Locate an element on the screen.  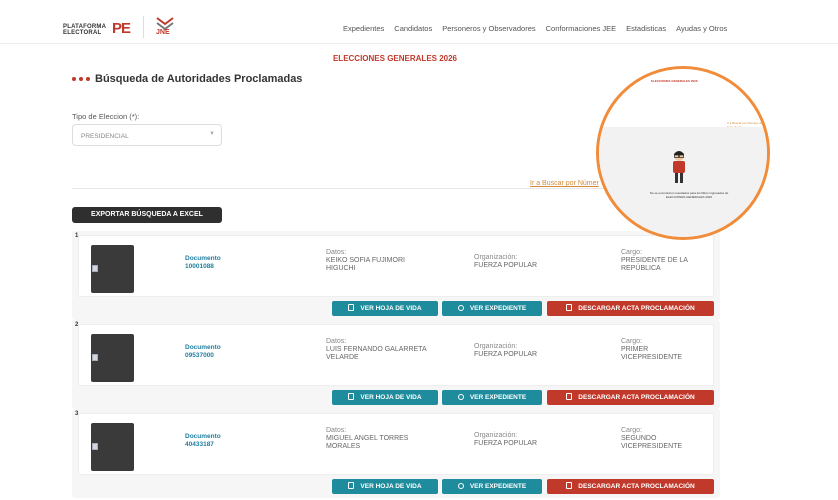
cargo-value: PRESIDENTE DE LA REPÚBLICA is located at coordinates (654, 264).